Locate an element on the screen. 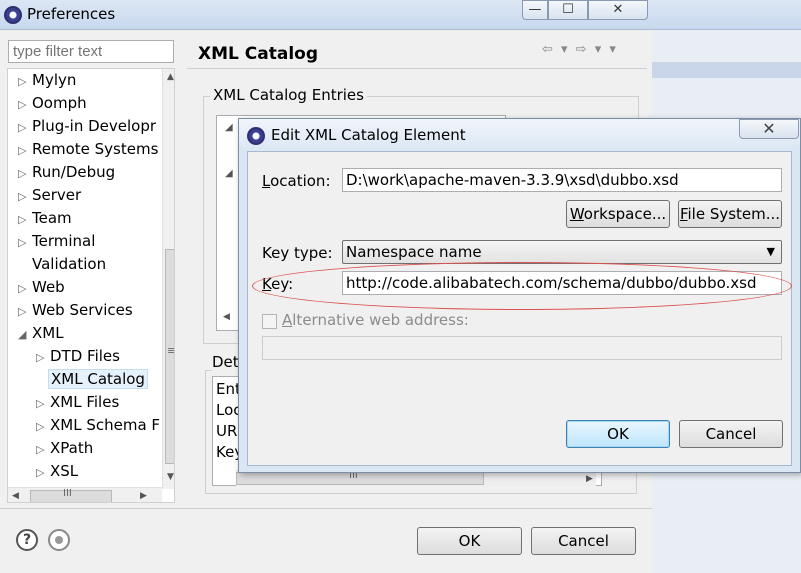 The height and width of the screenshot is (573, 801). tree-item-label: Terminal is located at coordinates (64, 241).